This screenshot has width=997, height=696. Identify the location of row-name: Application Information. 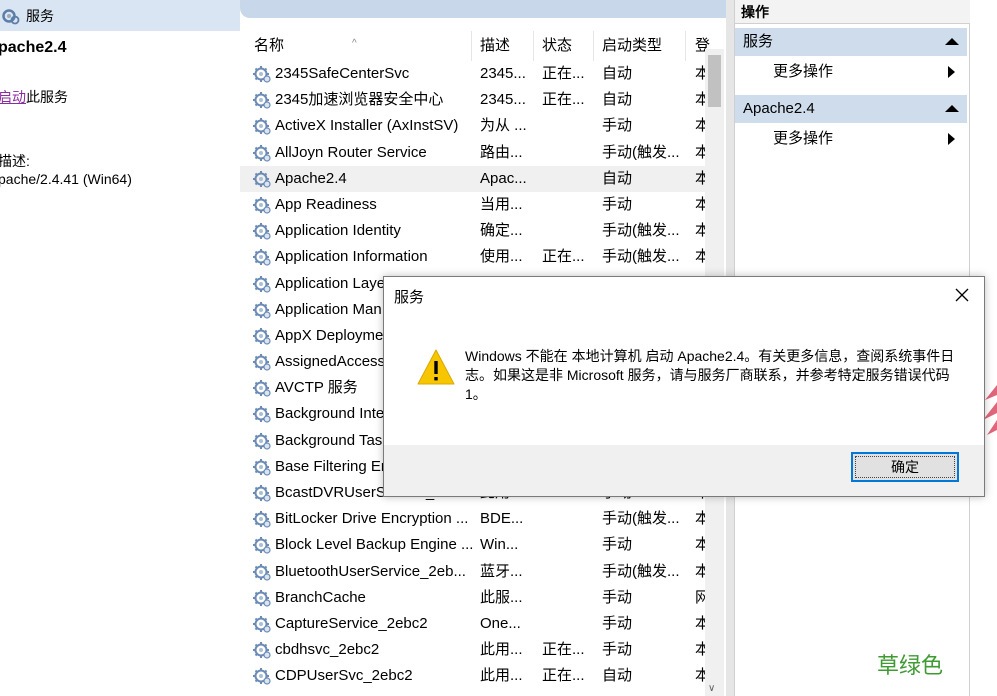
(351, 257).